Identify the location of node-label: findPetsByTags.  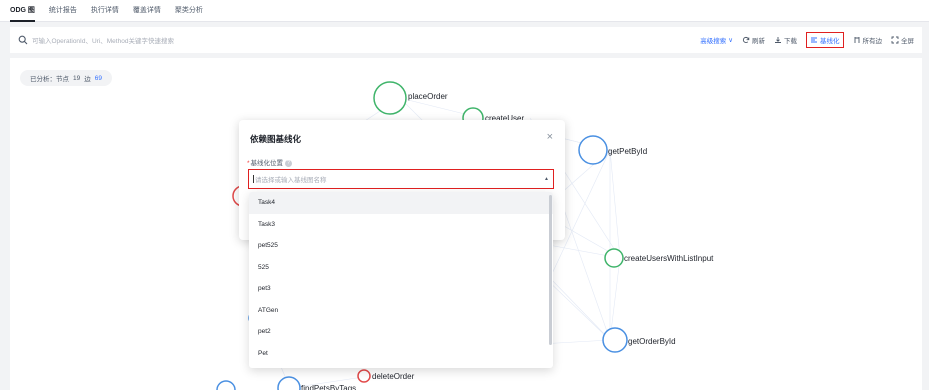
(328, 387).